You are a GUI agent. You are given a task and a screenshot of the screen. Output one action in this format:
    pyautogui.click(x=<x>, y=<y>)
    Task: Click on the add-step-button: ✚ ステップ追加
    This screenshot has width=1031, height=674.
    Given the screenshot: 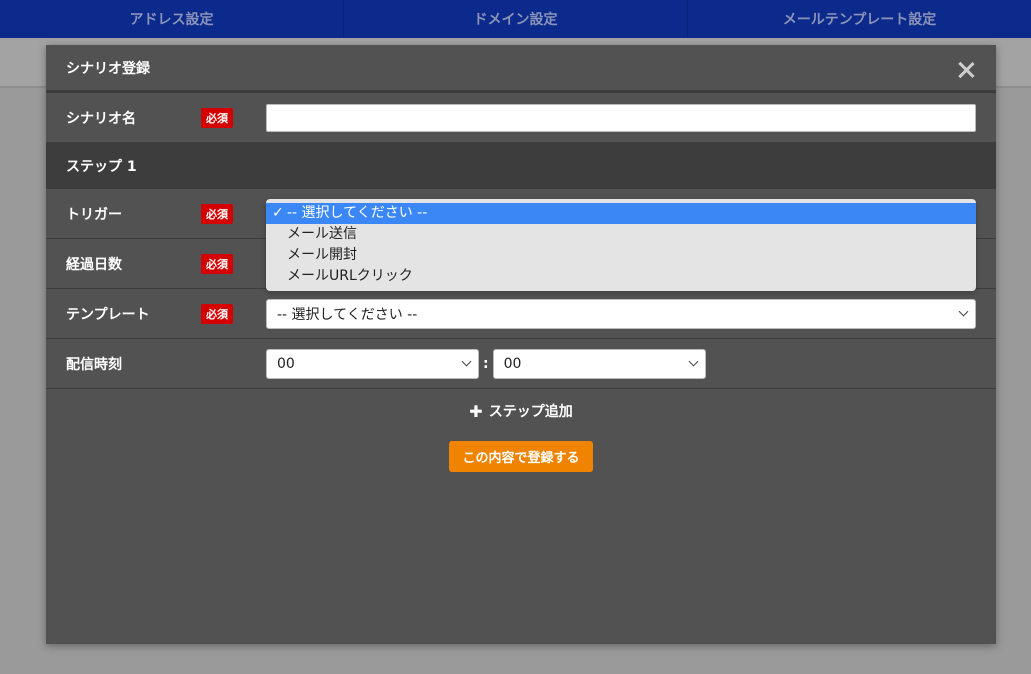 What is the action you would take?
    pyautogui.click(x=521, y=411)
    